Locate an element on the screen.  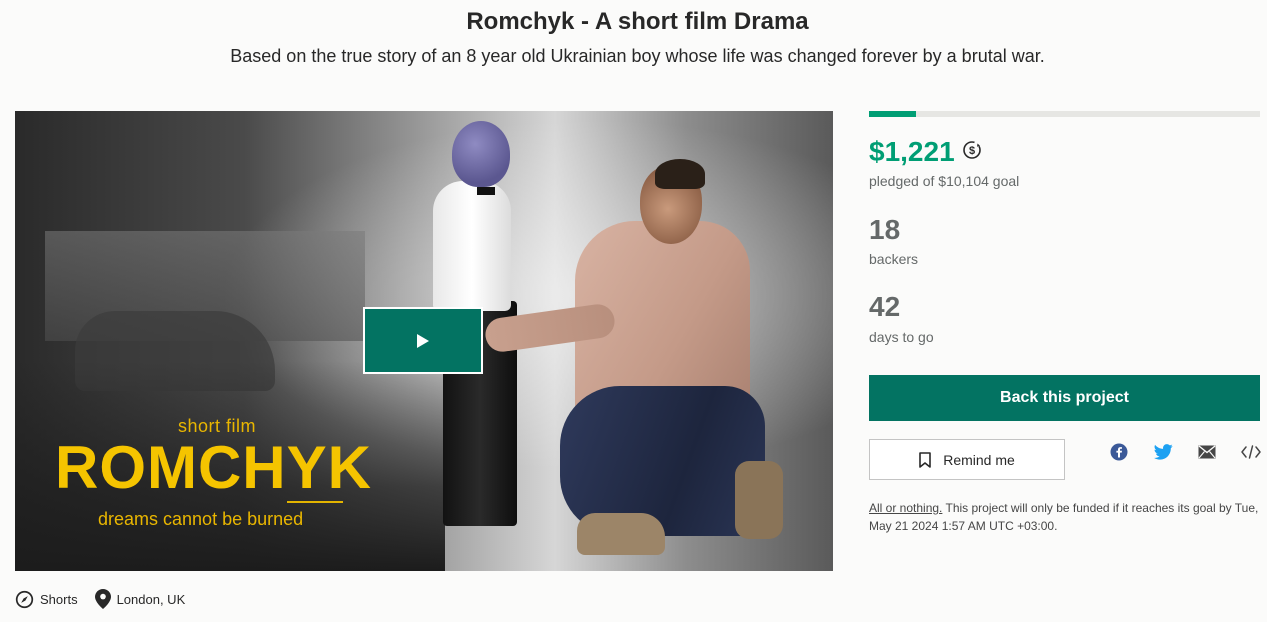
poster-boy-shirt is located at coordinates (472, 246).